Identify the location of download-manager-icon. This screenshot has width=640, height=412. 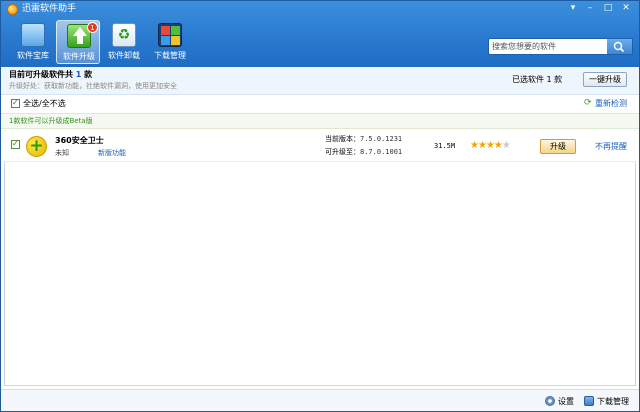
(170, 35).